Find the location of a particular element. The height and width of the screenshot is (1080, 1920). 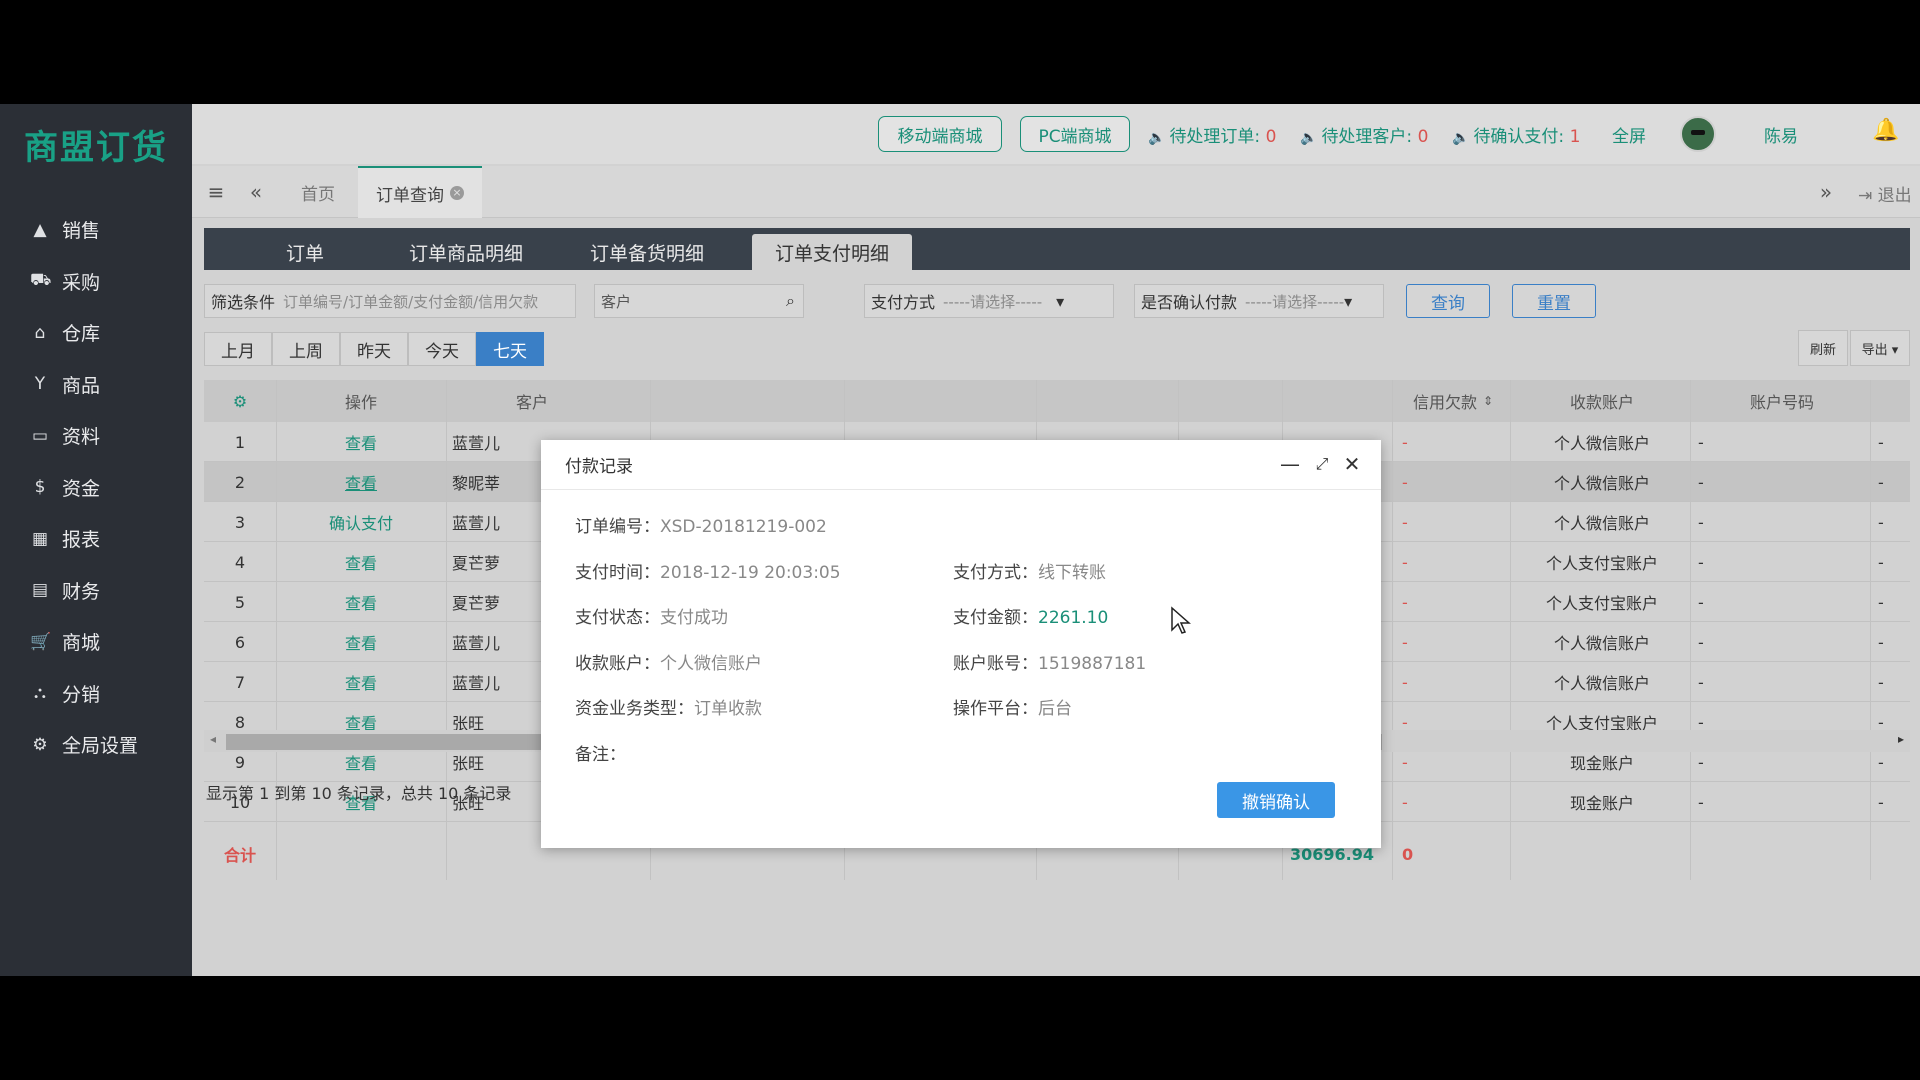

user-name: 陈易 is located at coordinates (1781, 134).